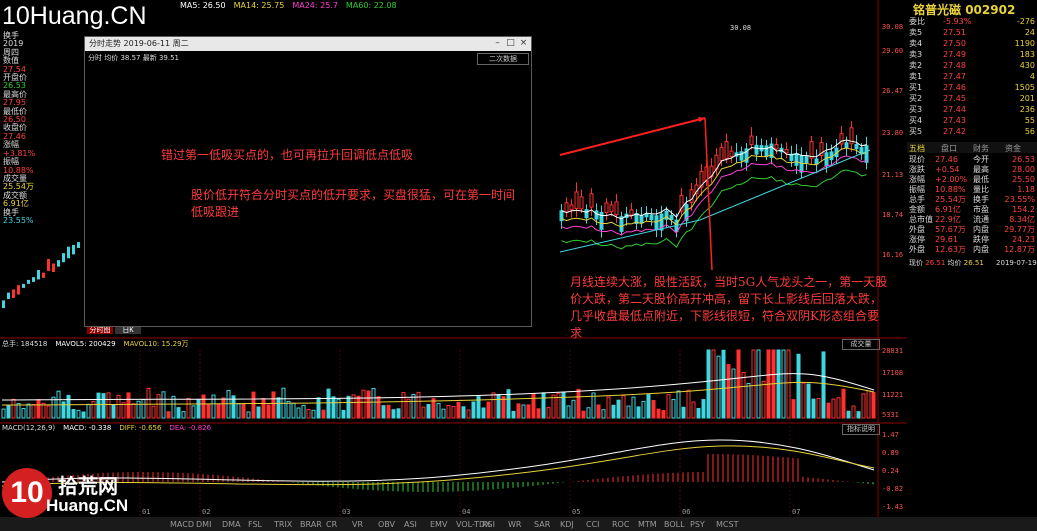 This screenshot has width=1037, height=531. Describe the element at coordinates (647, 524) in the screenshot. I see `indicator-tab: MTM` at that location.